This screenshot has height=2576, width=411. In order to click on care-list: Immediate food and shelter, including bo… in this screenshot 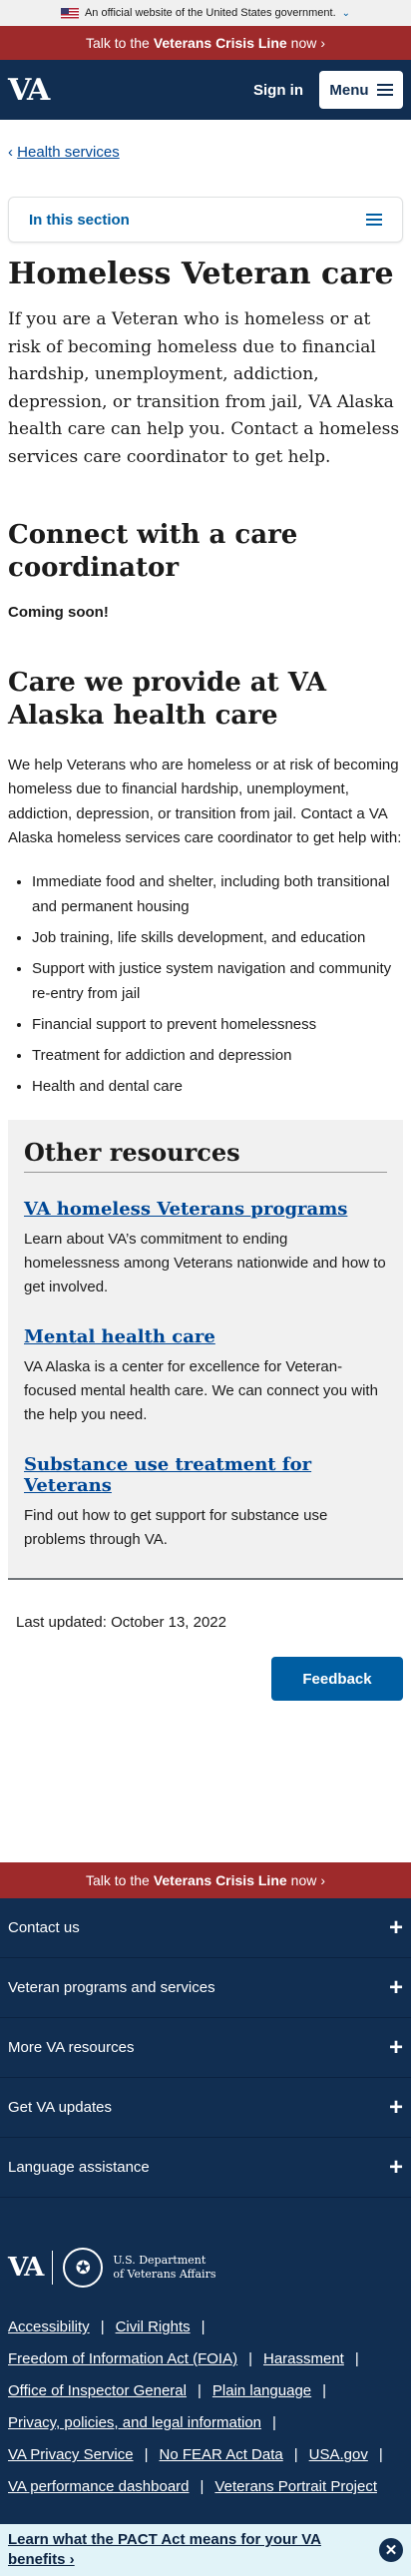, I will do `click(206, 985)`.